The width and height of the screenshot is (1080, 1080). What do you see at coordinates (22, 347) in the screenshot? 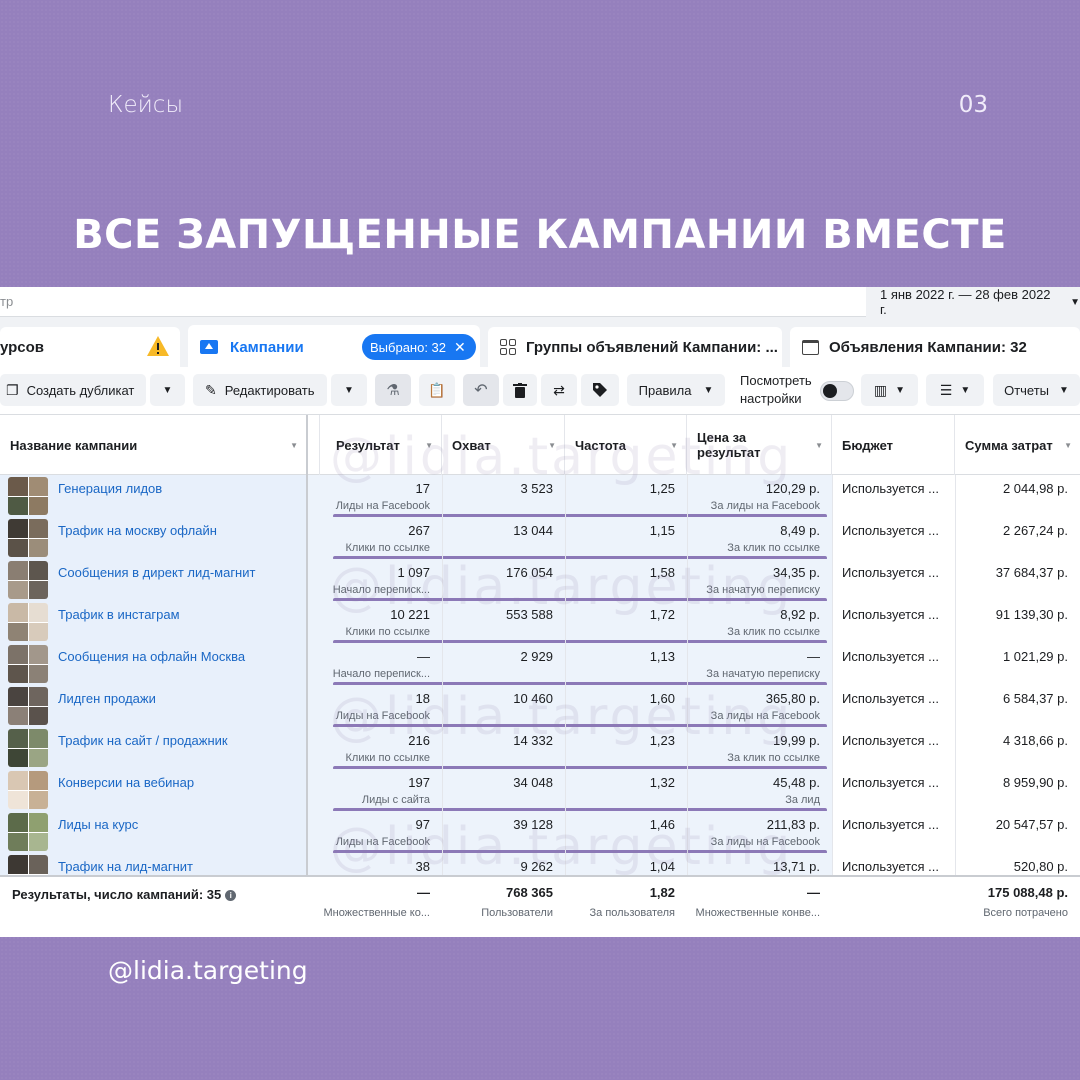
I see `tab-label: урсов` at bounding box center [22, 347].